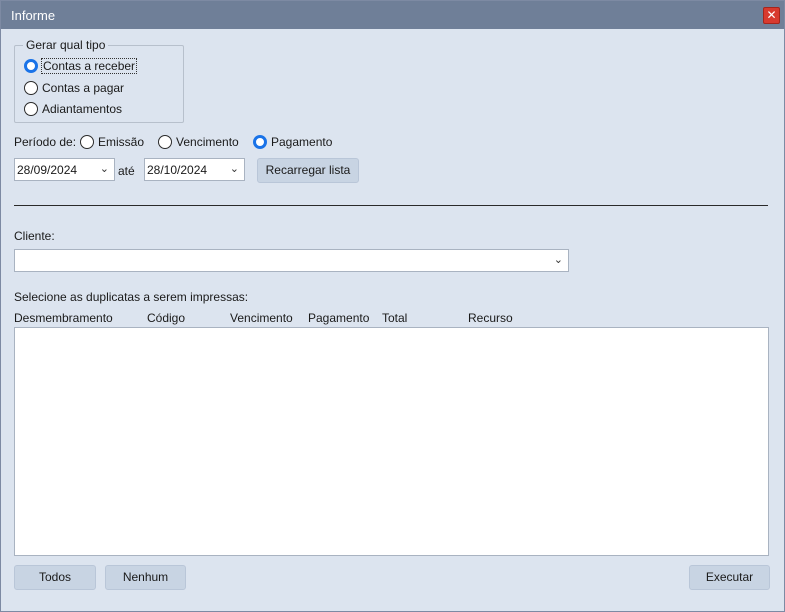 This screenshot has height=612, width=785. Describe the element at coordinates (291, 260) in the screenshot. I see `cliente-combobox: ⌄` at that location.